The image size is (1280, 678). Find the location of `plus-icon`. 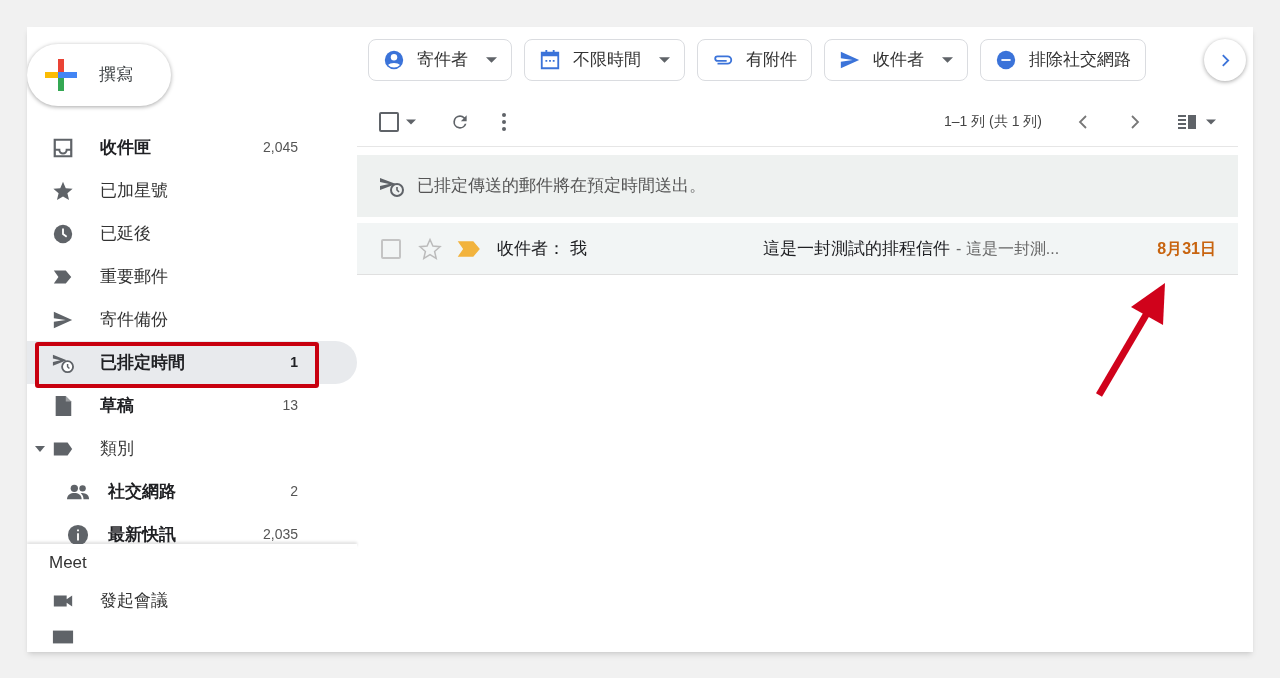

plus-icon is located at coordinates (61, 75).